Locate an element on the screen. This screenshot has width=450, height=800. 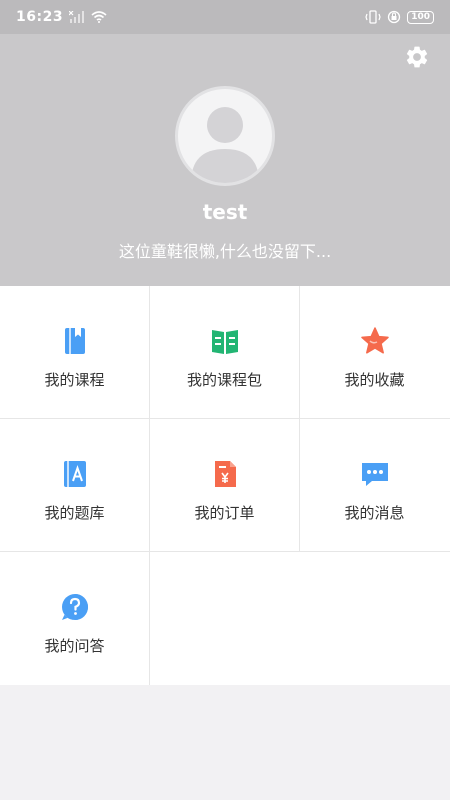
menu-item-my-courses: 我的课程 is located at coordinates (74, 352).